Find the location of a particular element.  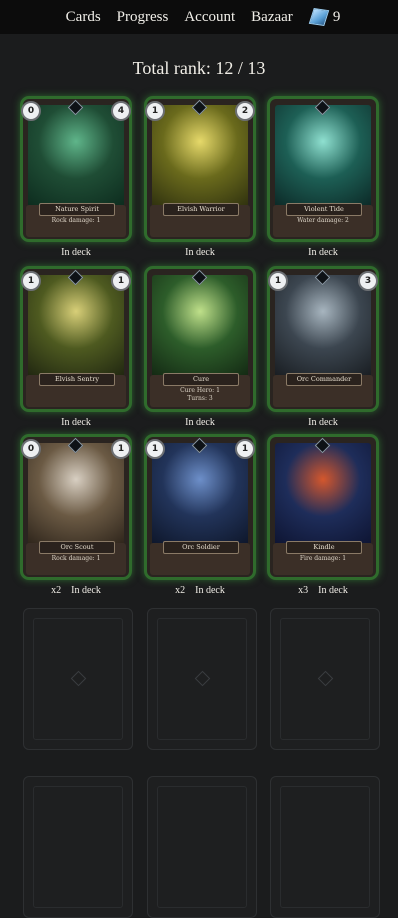

card: 0 4 Nature Spirit Rock damage: 1 is located at coordinates (76, 169).